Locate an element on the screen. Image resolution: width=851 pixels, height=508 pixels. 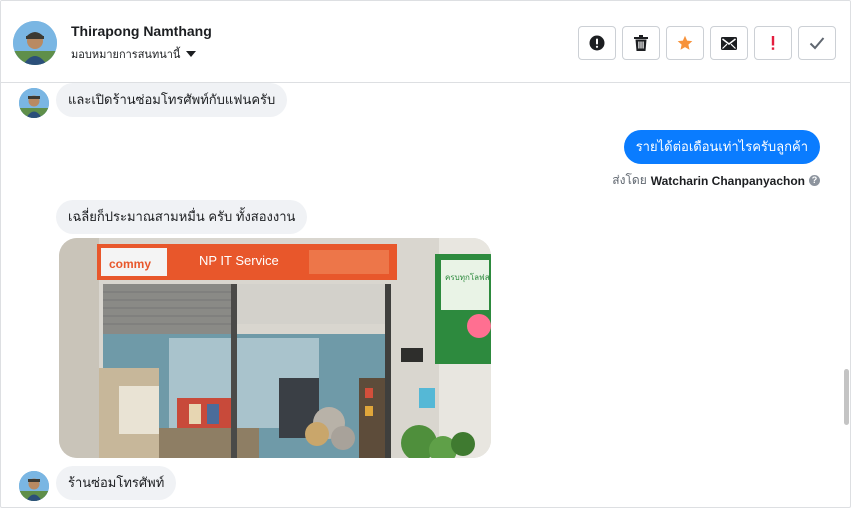
done-button is located at coordinates (817, 43).